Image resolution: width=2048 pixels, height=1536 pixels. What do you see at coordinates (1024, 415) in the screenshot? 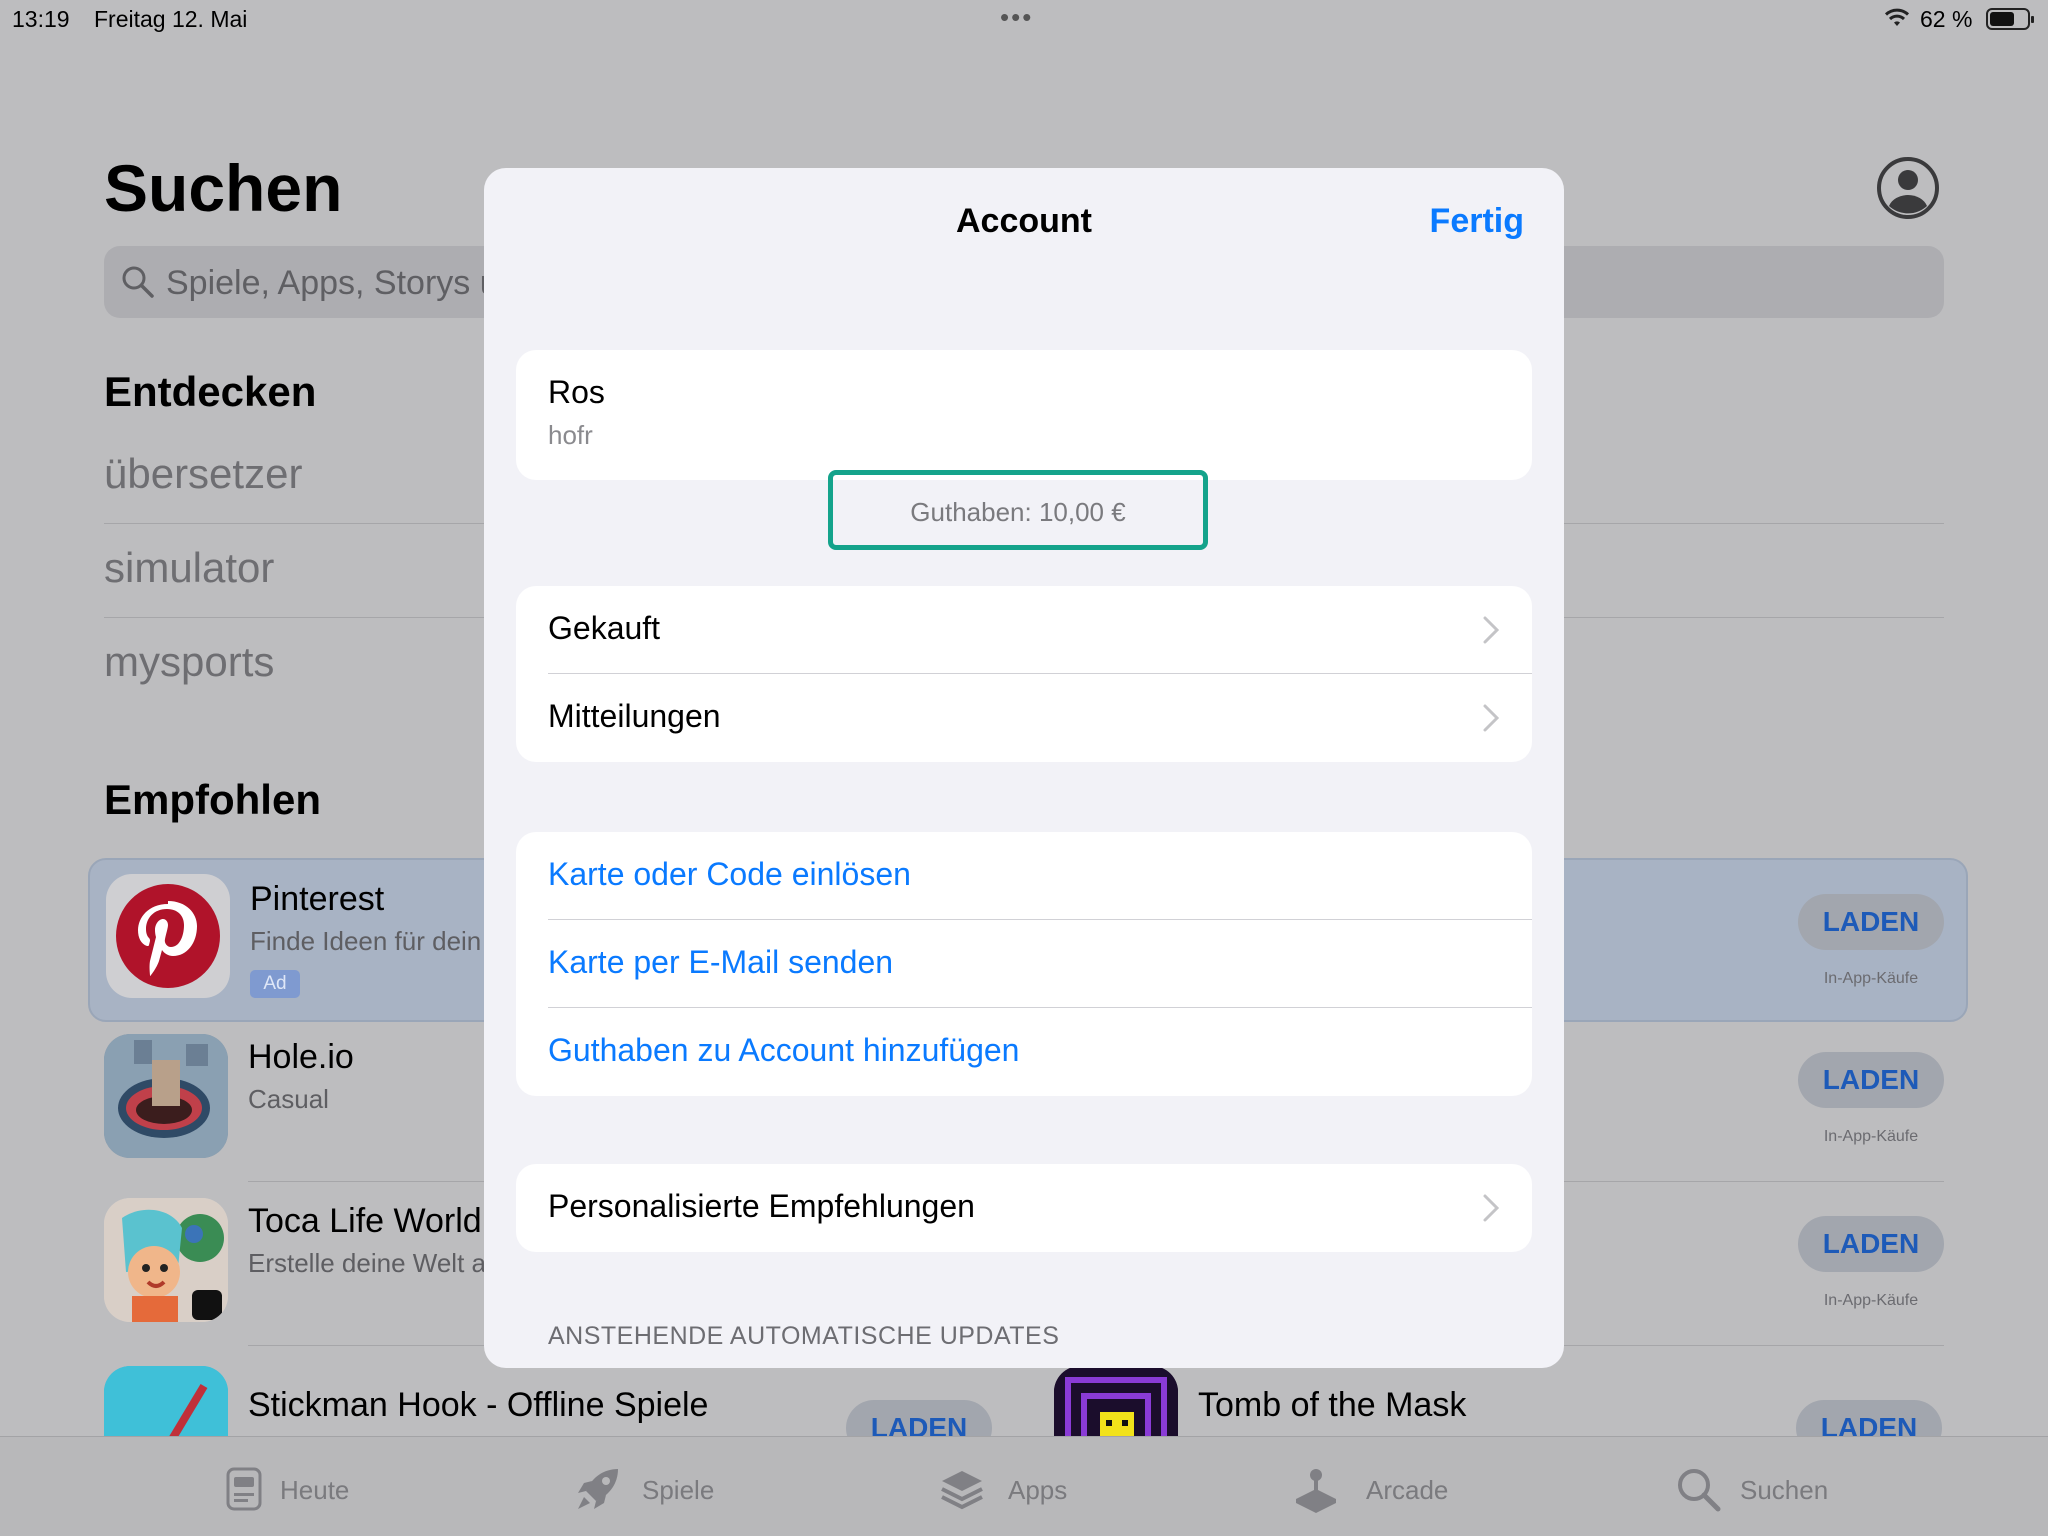
I see `account-card: Ros hofr` at bounding box center [1024, 415].